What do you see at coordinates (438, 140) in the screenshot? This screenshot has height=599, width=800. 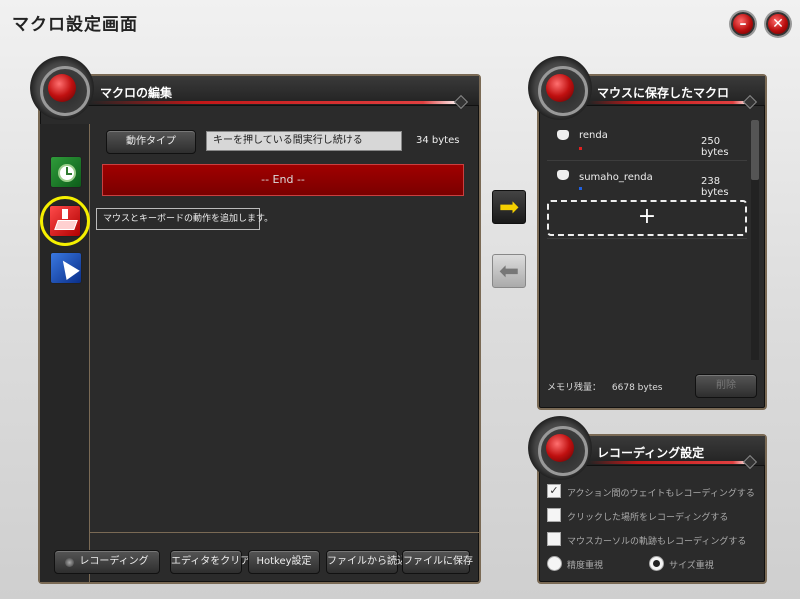 I see `macro-size: 34 bytes` at bounding box center [438, 140].